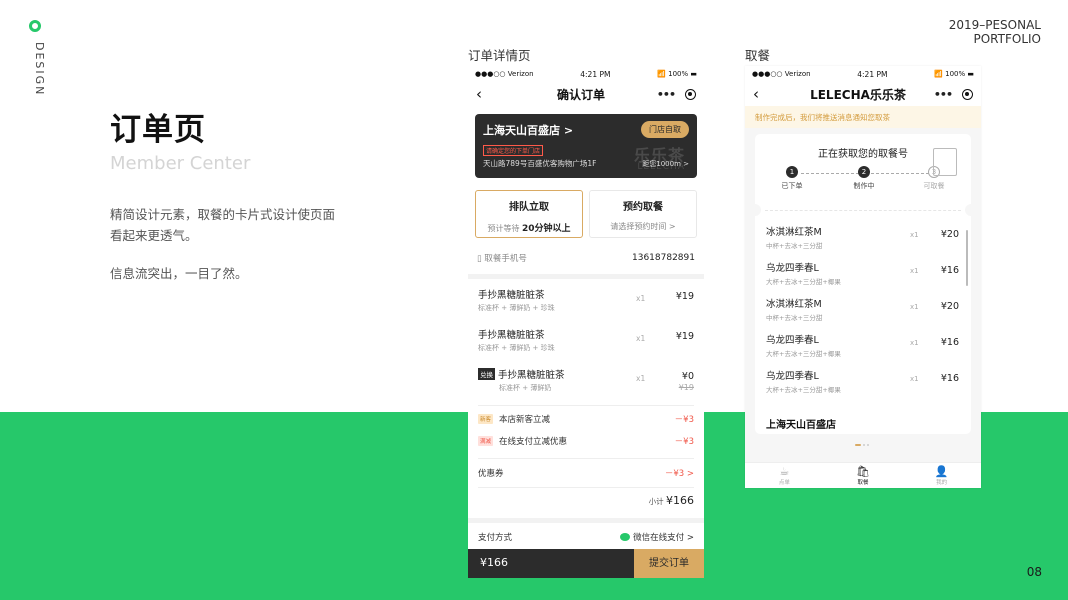 Image resolution: width=1068 pixels, height=600 pixels. I want to click on portfolio-label: 2019–PESONAL PORTFOLIO, so click(995, 32).